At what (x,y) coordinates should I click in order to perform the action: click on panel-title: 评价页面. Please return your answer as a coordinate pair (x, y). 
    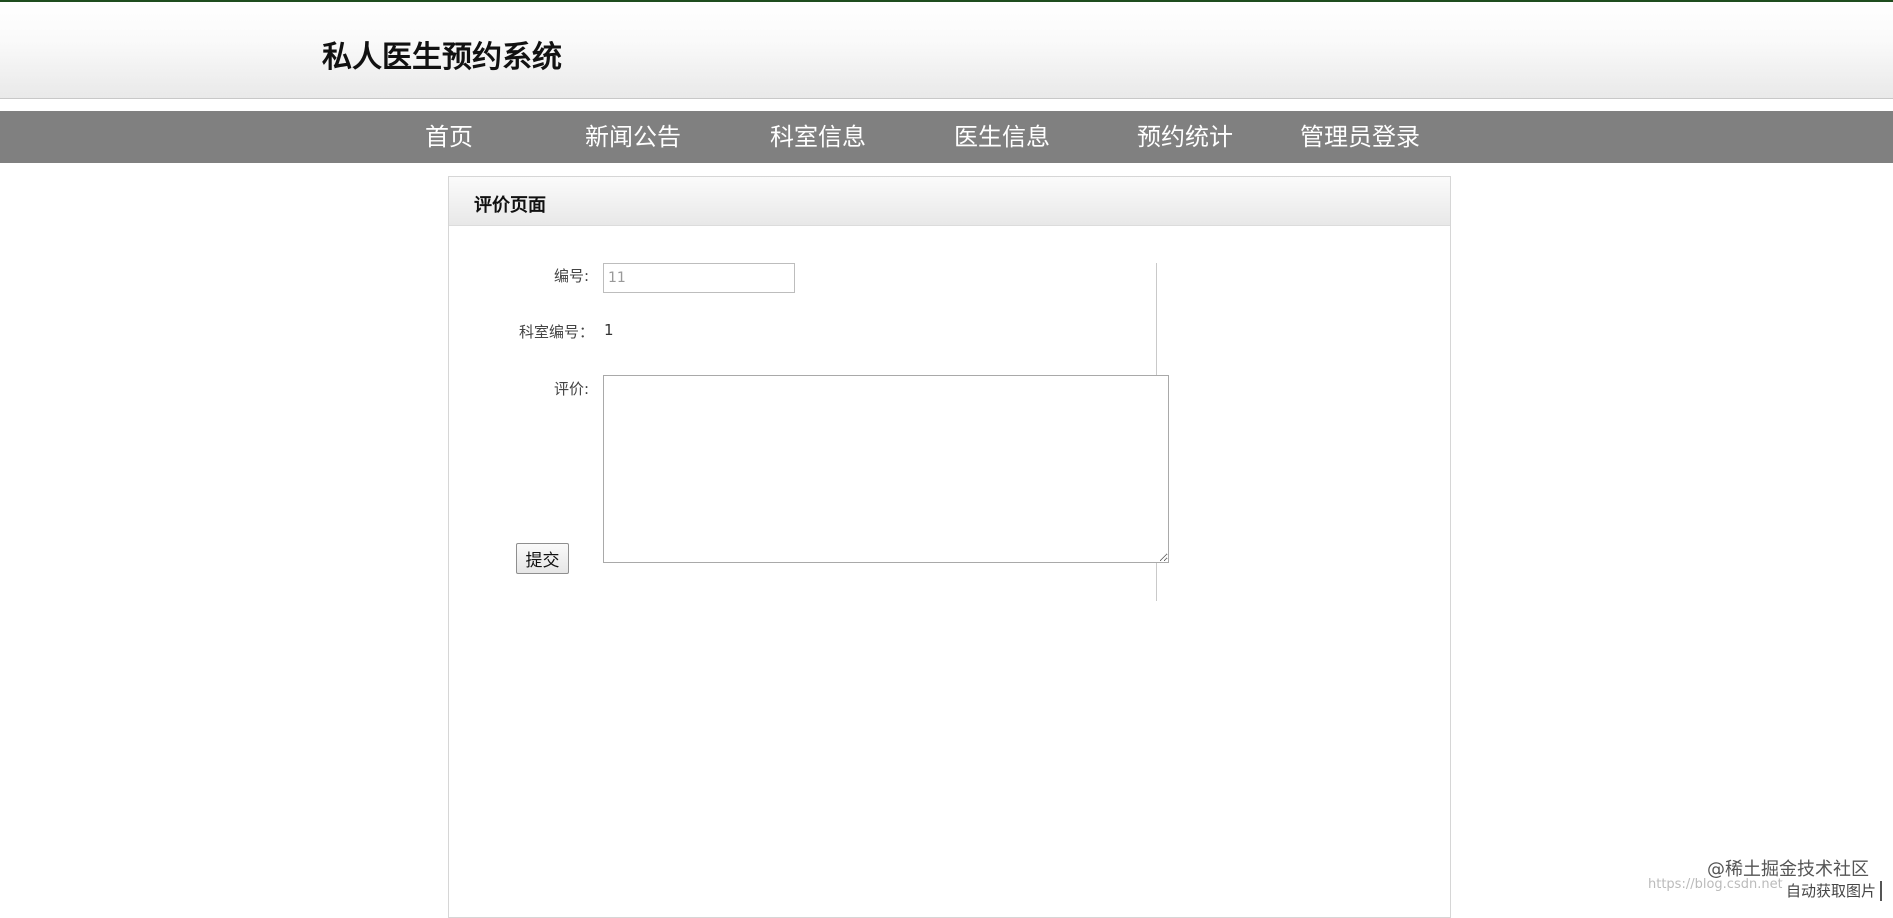
    Looking at the image, I should click on (510, 205).